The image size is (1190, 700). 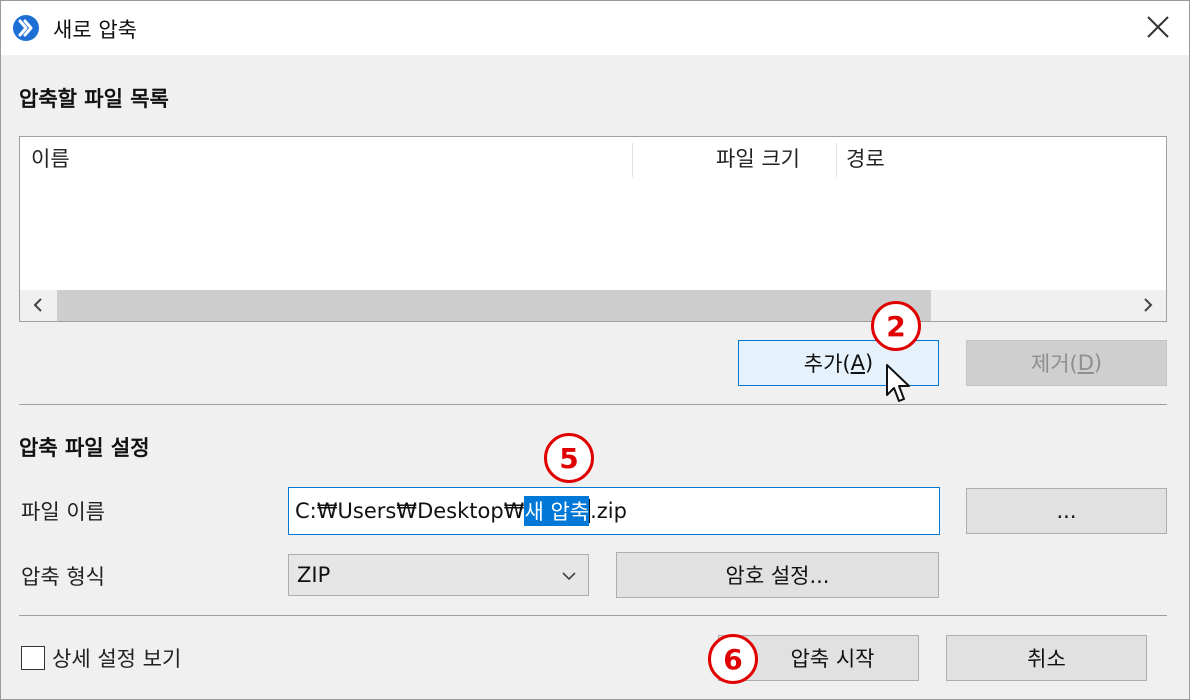 What do you see at coordinates (33, 658) in the screenshot?
I see `details-checkbox` at bounding box center [33, 658].